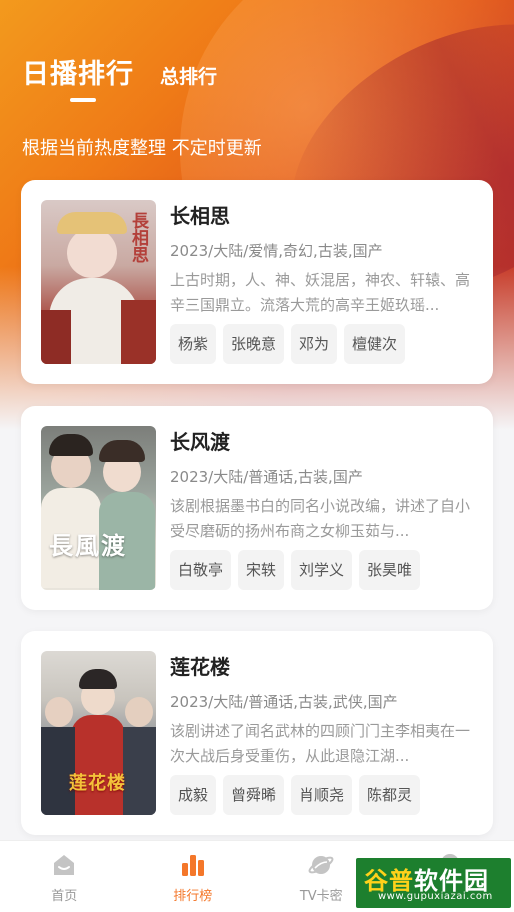 This screenshot has width=514, height=912. What do you see at coordinates (88, 545) in the screenshot?
I see `poster-title: 長風渡` at bounding box center [88, 545].